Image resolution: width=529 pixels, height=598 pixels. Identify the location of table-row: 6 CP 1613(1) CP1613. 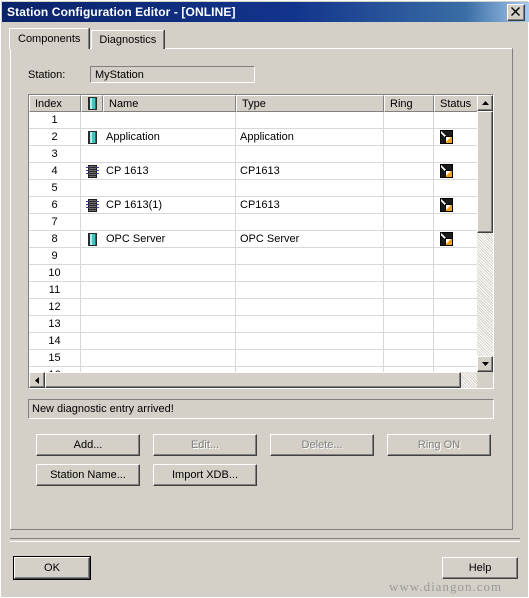
(261, 205).